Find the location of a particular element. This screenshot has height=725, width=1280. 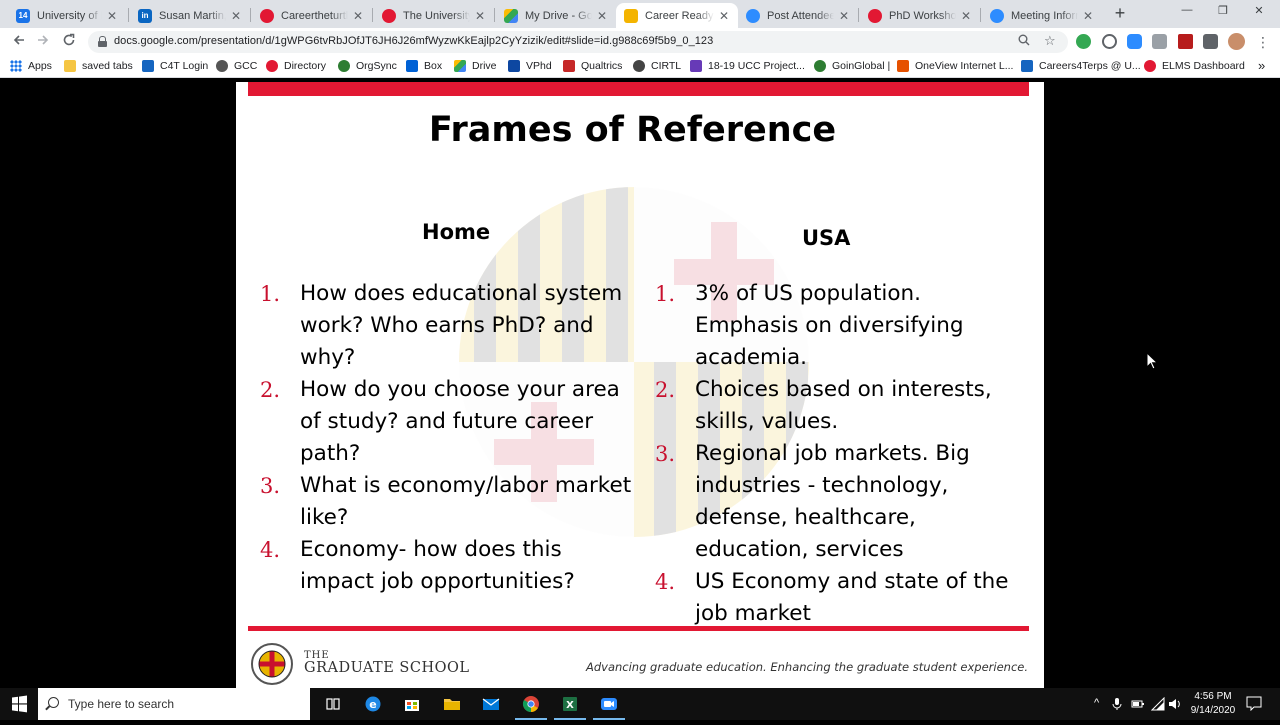

bookmark-label: saved tabs is located at coordinates (107, 66).